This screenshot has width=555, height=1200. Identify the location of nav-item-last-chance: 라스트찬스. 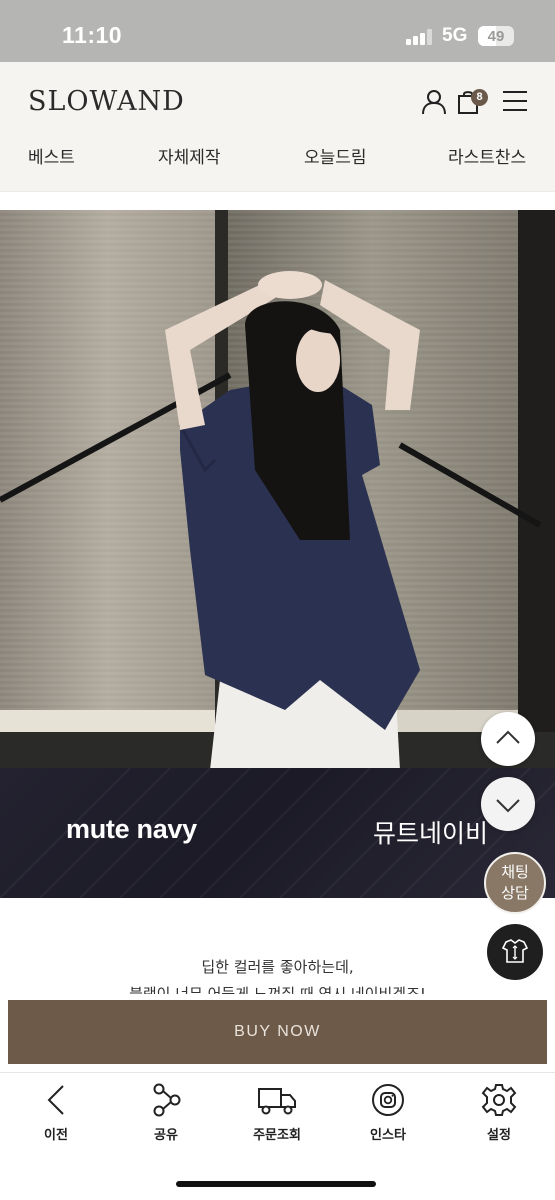
(487, 155).